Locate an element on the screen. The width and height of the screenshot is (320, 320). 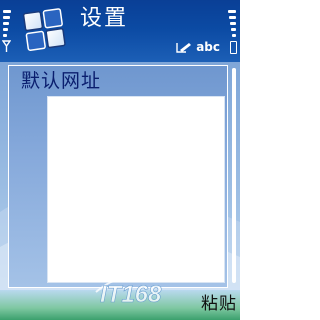
it168-watermark: IT168 is located at coordinates (147, 288).